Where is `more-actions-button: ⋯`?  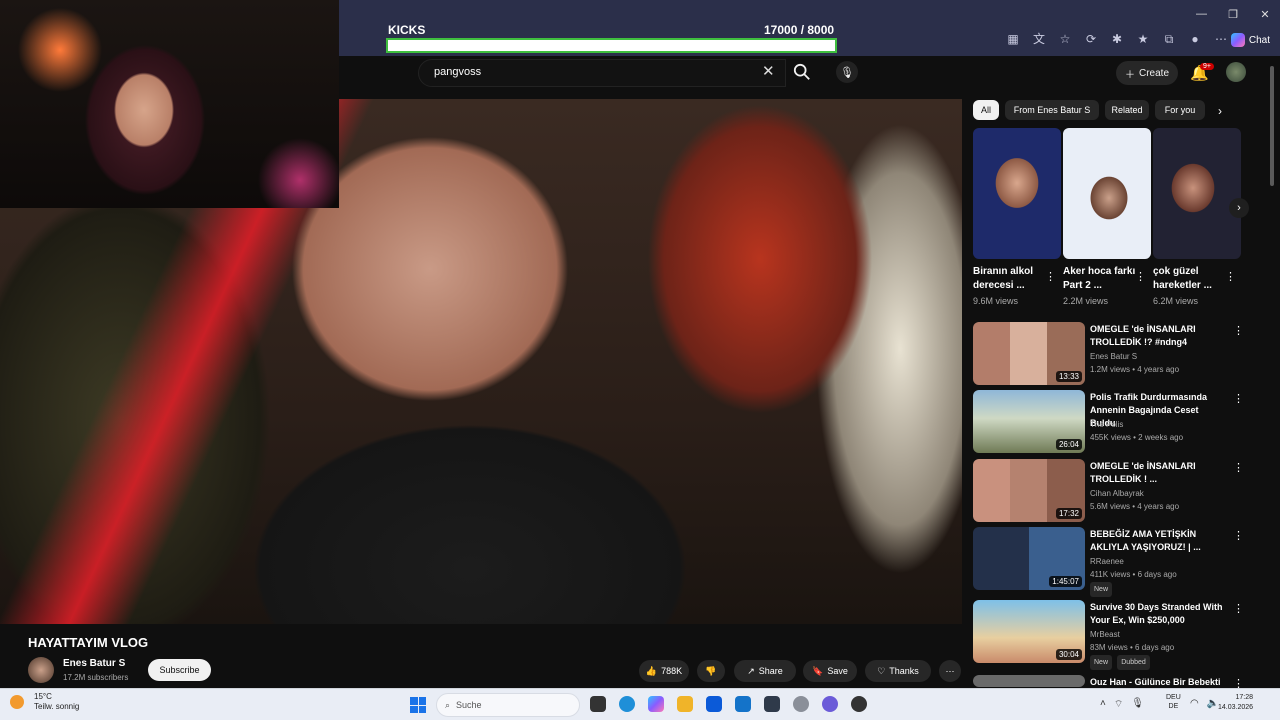
more-actions-button: ⋯ is located at coordinates (950, 671).